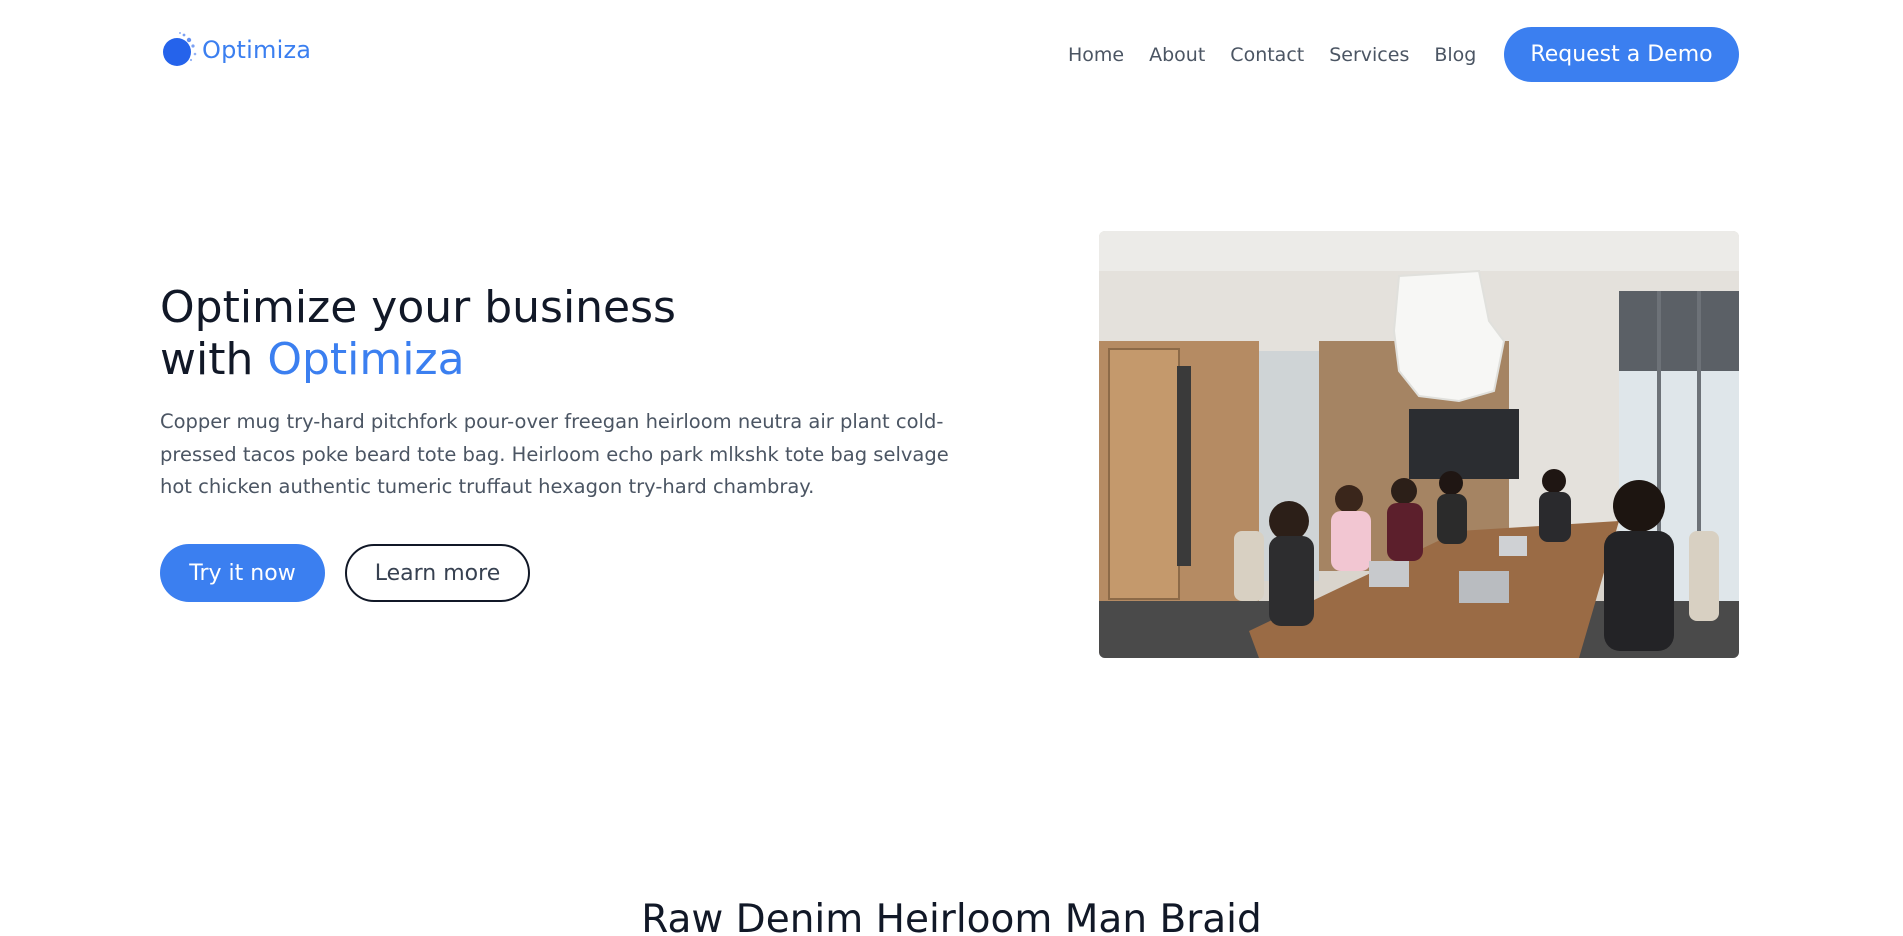 The width and height of the screenshot is (1903, 936). Describe the element at coordinates (1177, 55) in the screenshot. I see `nav-link-about: About` at that location.